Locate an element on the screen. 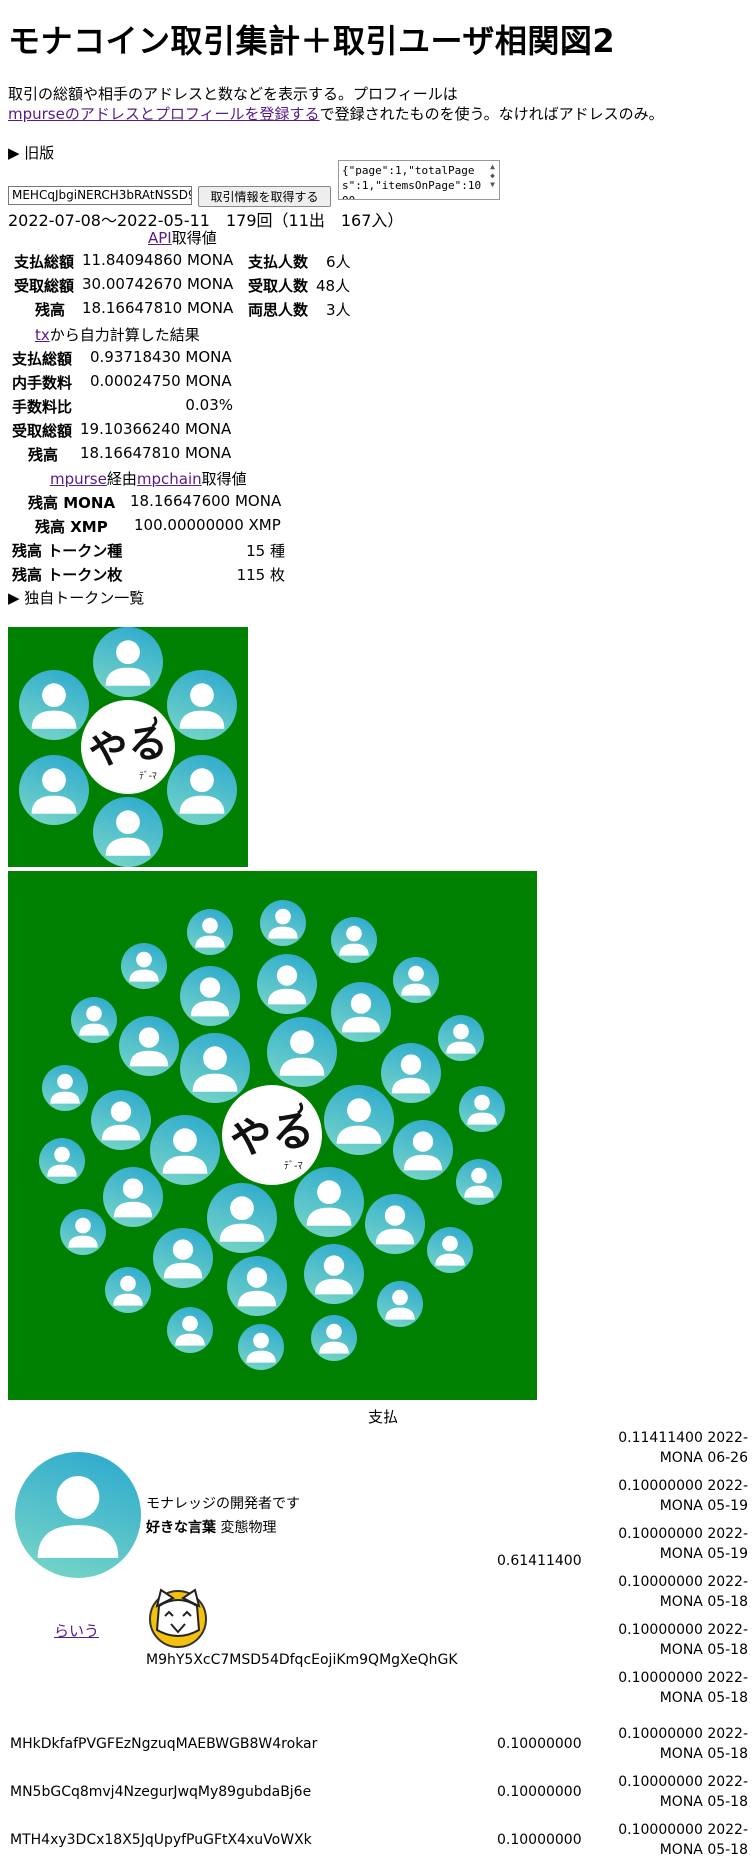 The height and width of the screenshot is (1858, 753). tx-heading-suffix: から自力計算した結果 is located at coordinates (124, 335).